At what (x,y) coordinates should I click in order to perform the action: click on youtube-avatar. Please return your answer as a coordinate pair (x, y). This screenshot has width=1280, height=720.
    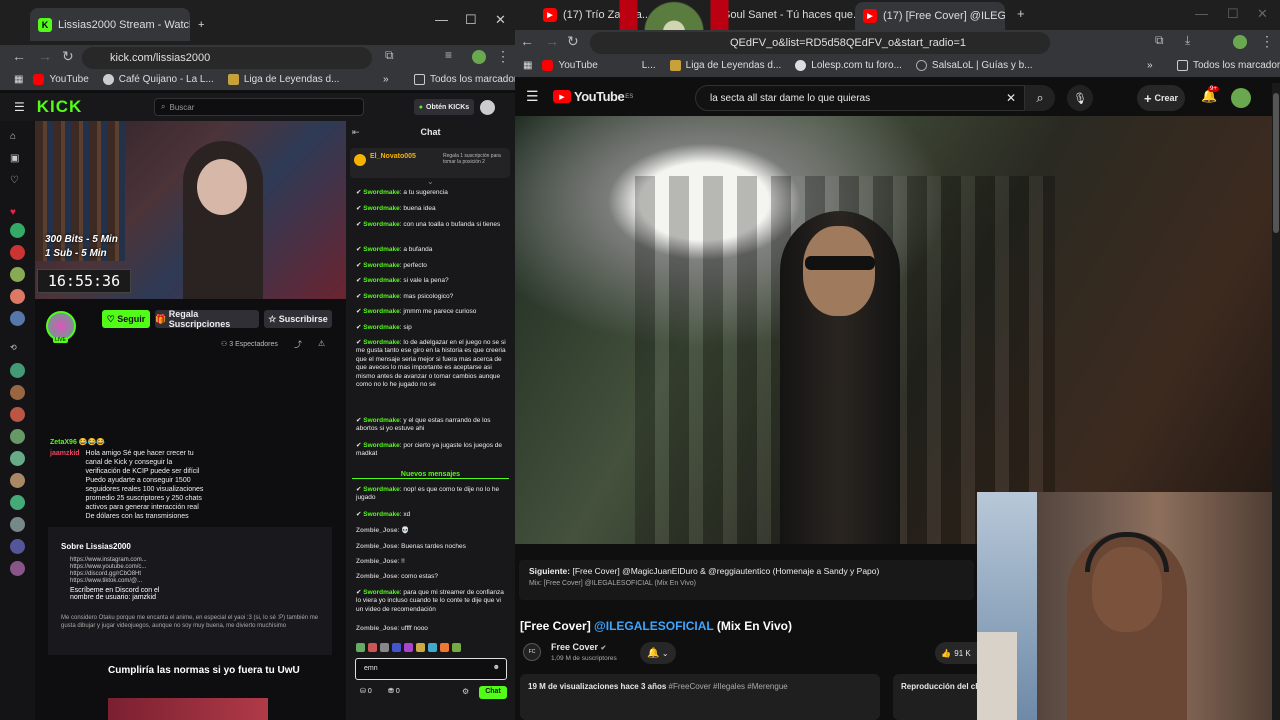
    Looking at the image, I should click on (1241, 98).